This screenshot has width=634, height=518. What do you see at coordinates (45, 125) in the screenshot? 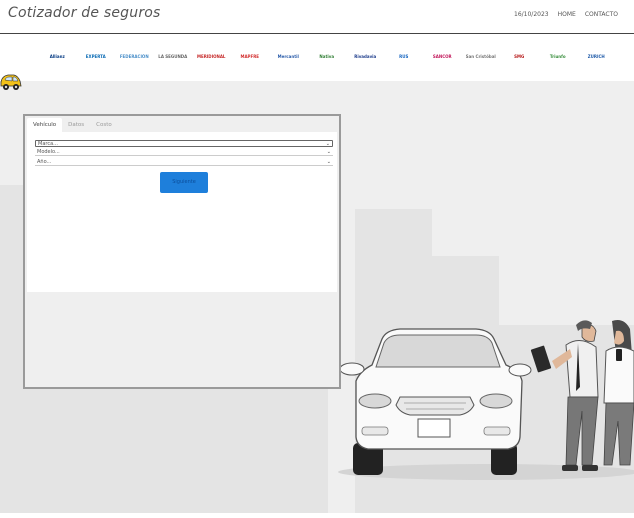
I see `tab-vehicle: Vehículo` at bounding box center [45, 125].